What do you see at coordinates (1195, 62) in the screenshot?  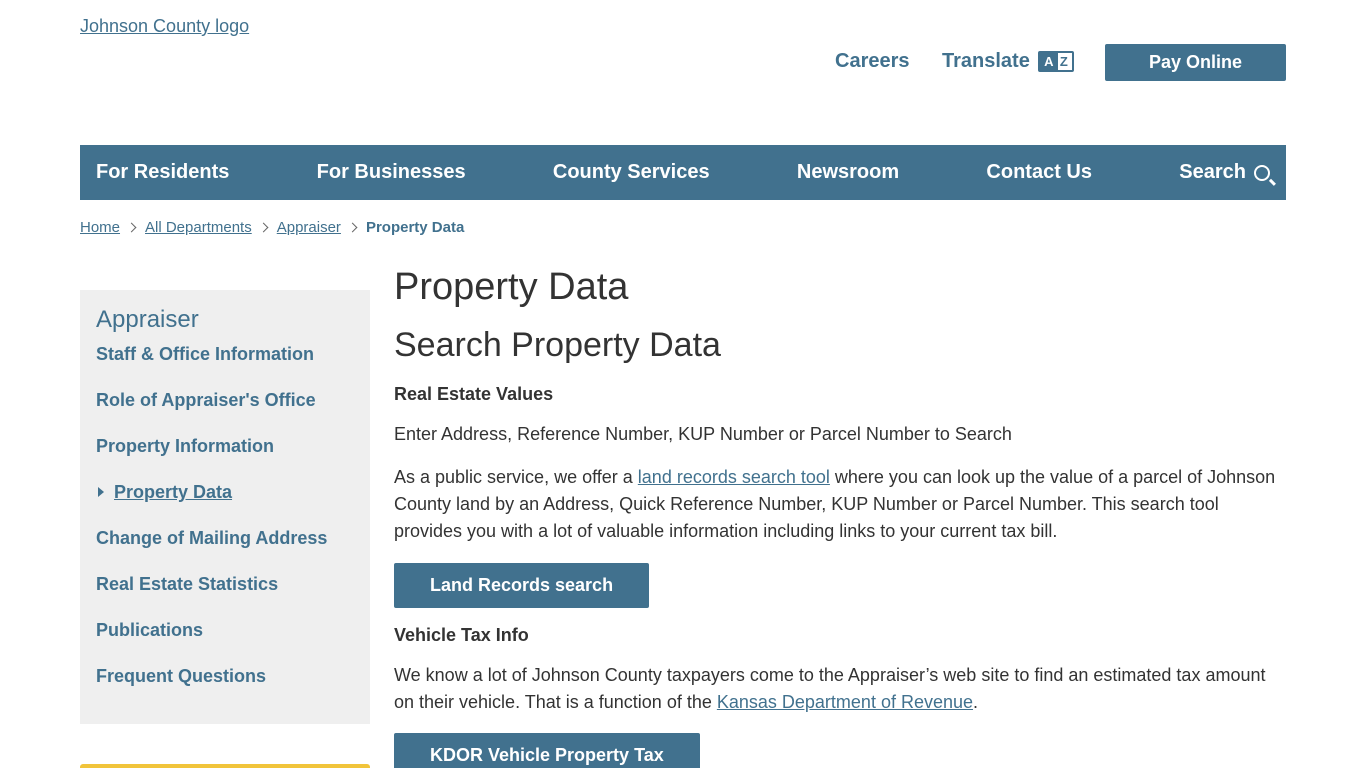 I see `pay-online-button: Pay Online` at bounding box center [1195, 62].